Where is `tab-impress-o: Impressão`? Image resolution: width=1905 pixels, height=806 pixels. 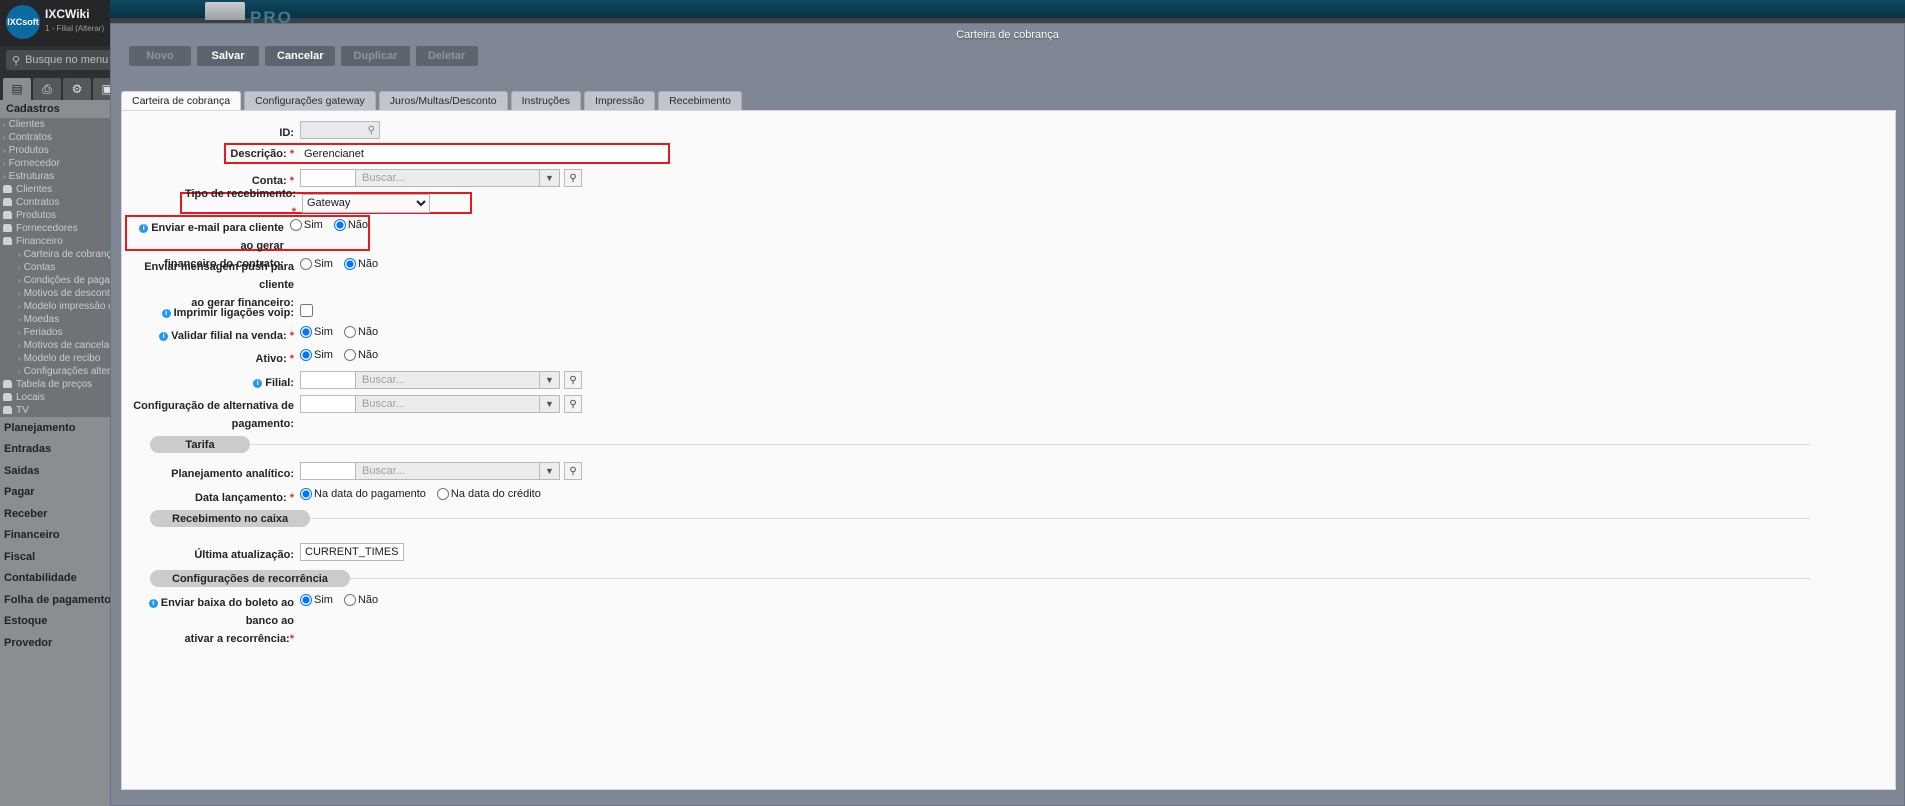 tab-impress-o: Impressão is located at coordinates (620, 100).